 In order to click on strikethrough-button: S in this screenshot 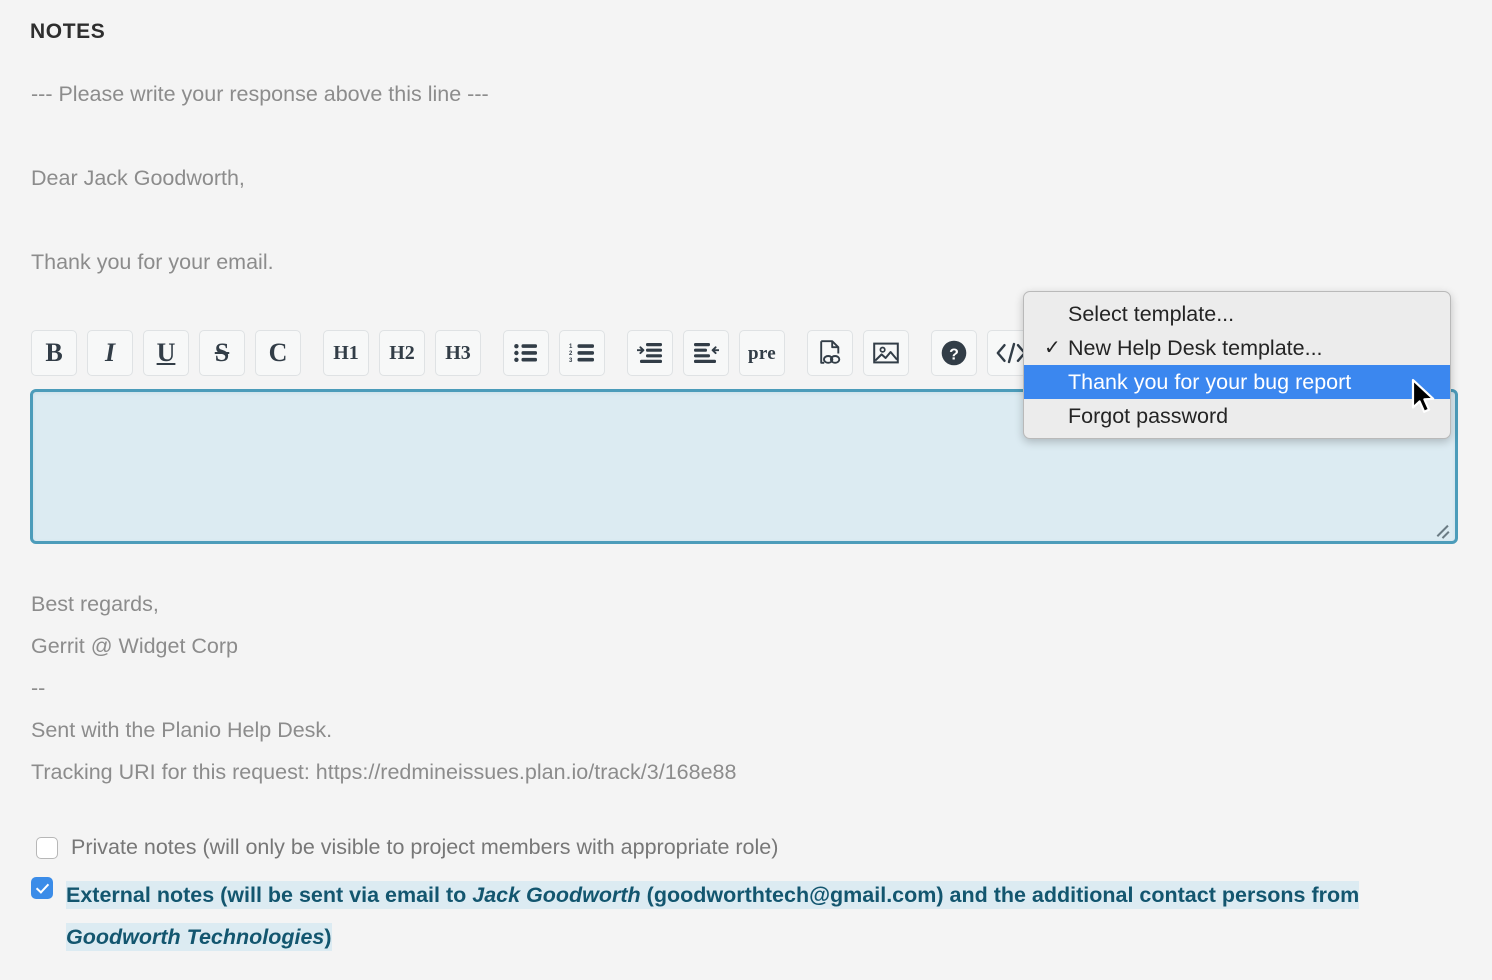, I will do `click(222, 353)`.